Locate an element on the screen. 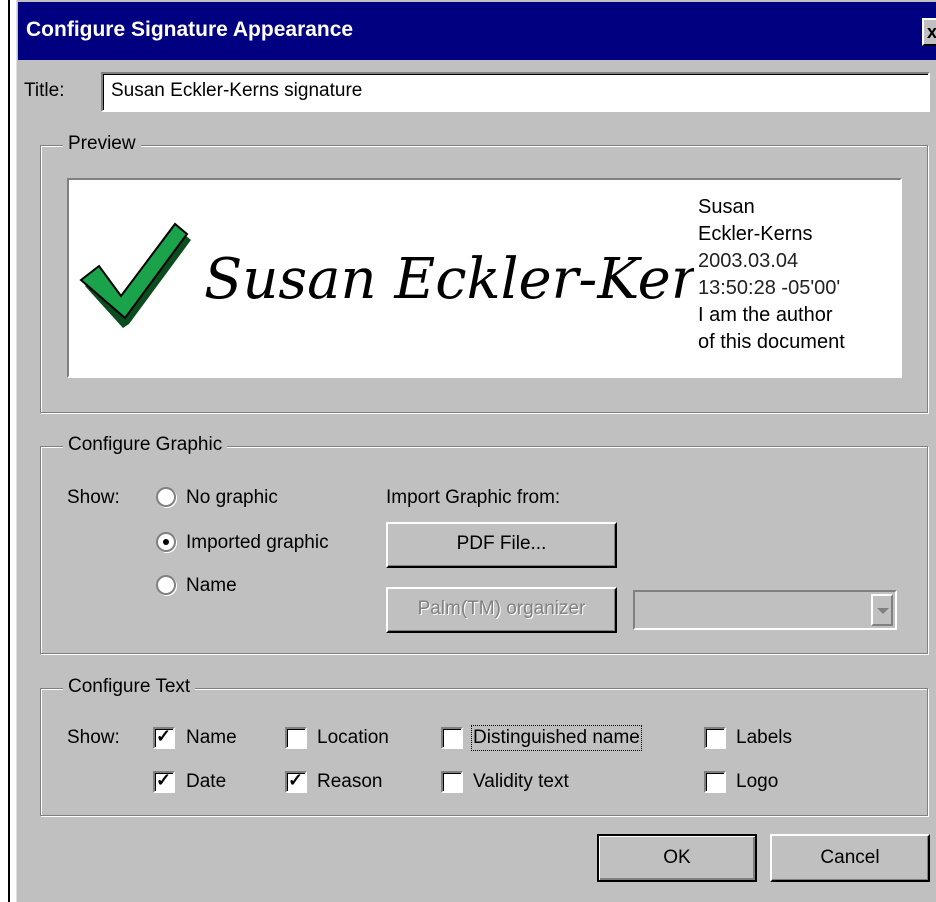 This screenshot has width=936, height=902. cancel-button: Cancel is located at coordinates (850, 858).